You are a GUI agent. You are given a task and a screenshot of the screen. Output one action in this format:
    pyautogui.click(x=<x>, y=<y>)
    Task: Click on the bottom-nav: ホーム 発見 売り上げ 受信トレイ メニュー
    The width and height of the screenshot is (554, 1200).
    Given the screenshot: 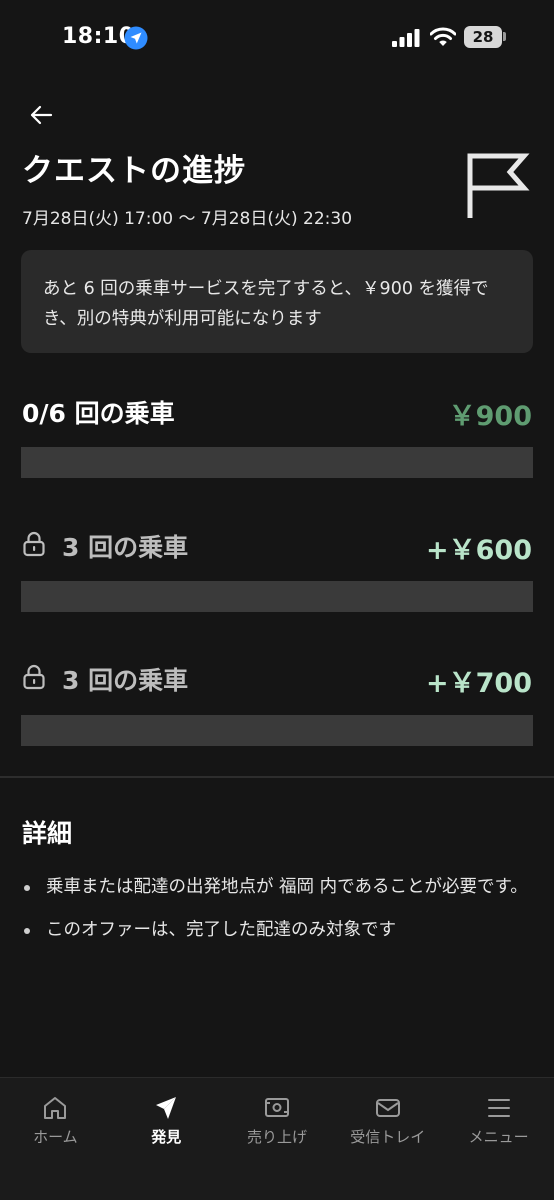 What is the action you would take?
    pyautogui.click(x=277, y=1138)
    